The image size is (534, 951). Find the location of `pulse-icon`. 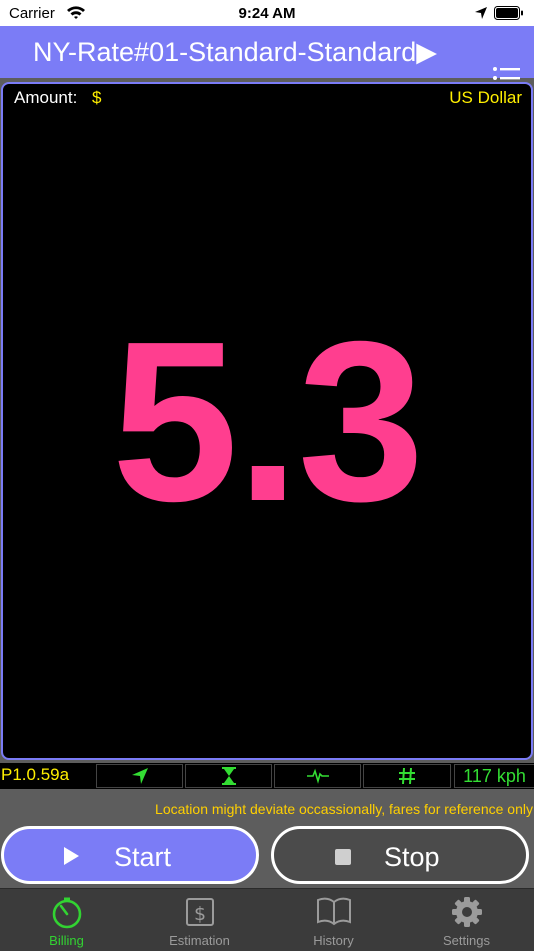

pulse-icon is located at coordinates (317, 776).